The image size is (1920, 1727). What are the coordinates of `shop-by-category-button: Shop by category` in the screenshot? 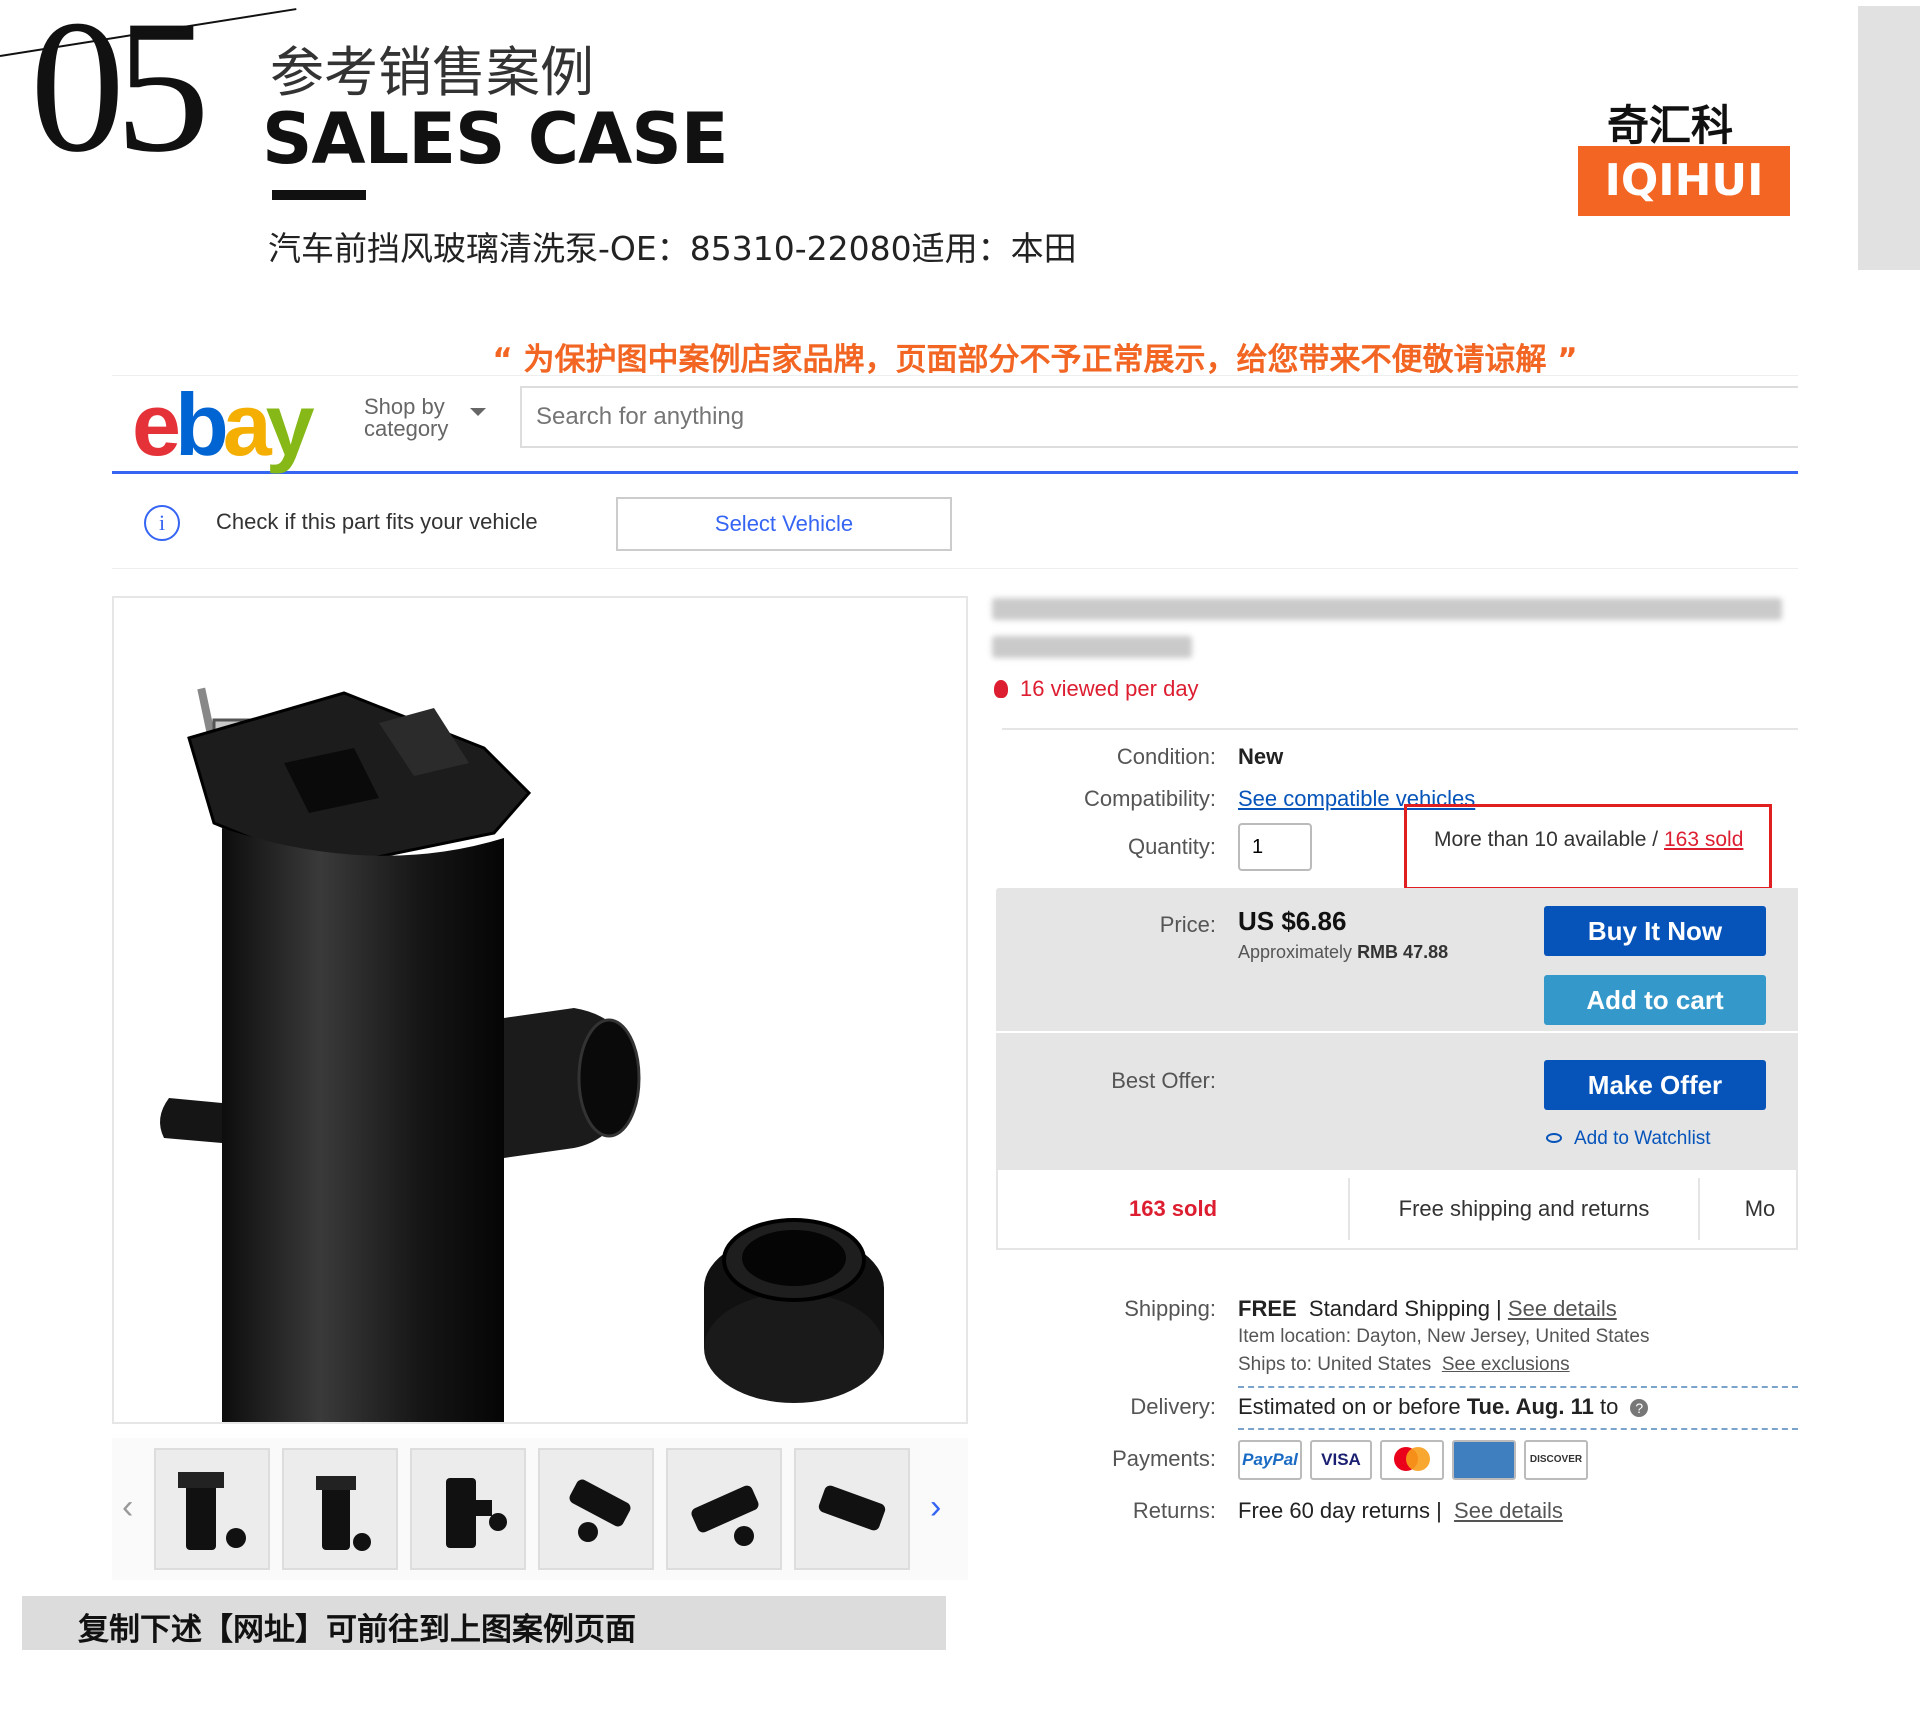 It's located at (425, 418).